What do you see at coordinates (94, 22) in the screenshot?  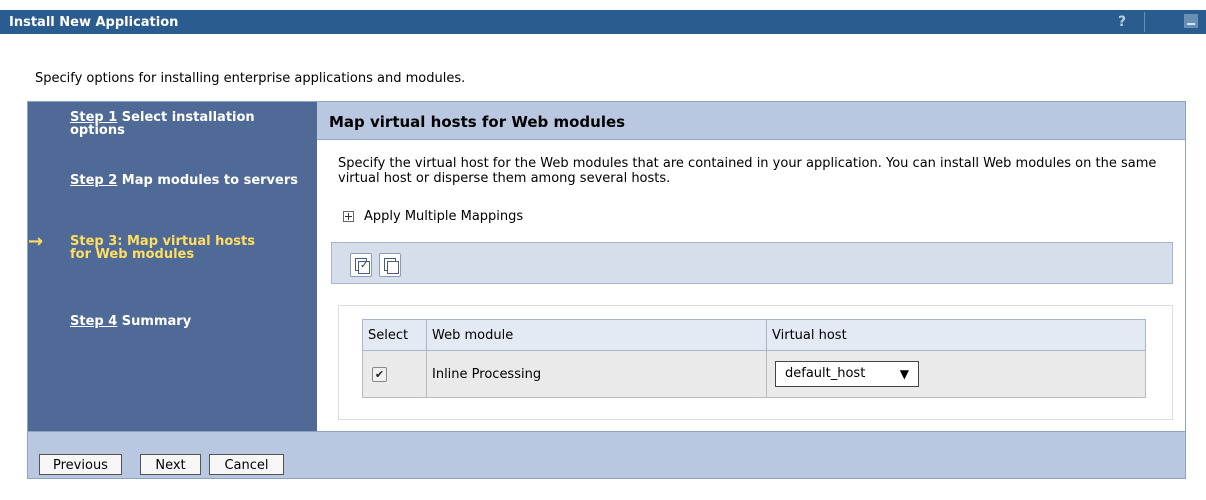 I see `window-title: Install New Application` at bounding box center [94, 22].